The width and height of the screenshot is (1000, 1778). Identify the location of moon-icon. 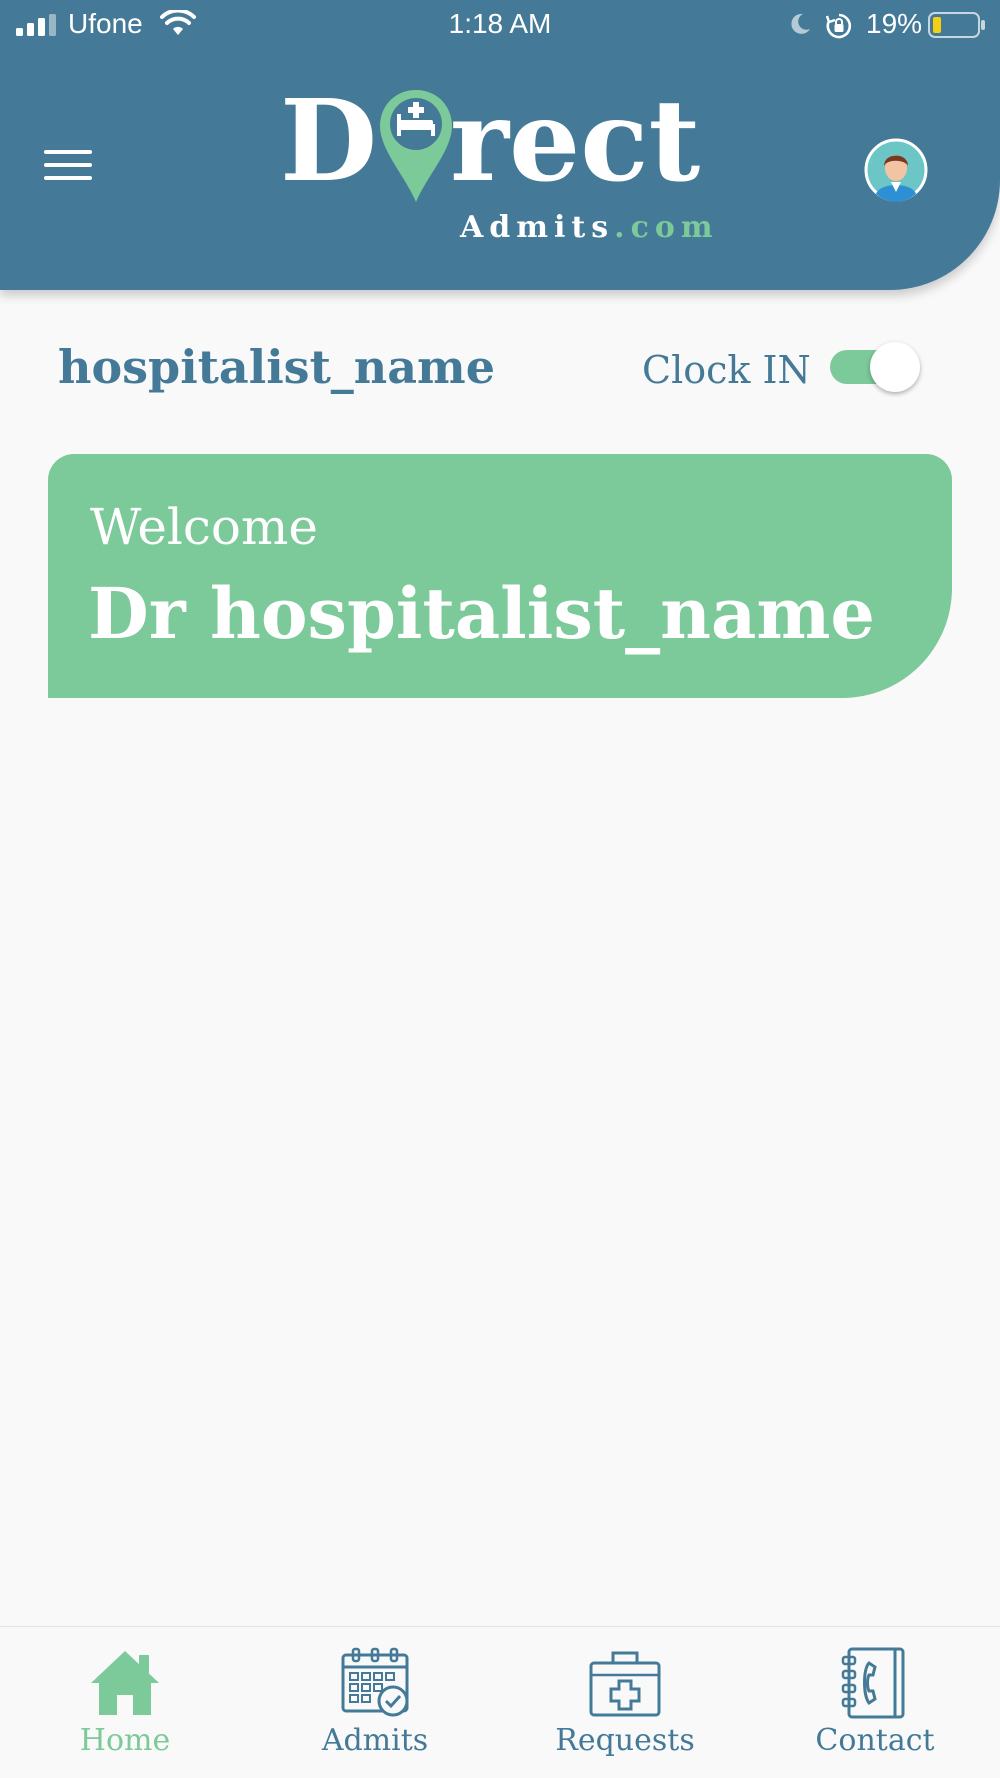
(800, 23).